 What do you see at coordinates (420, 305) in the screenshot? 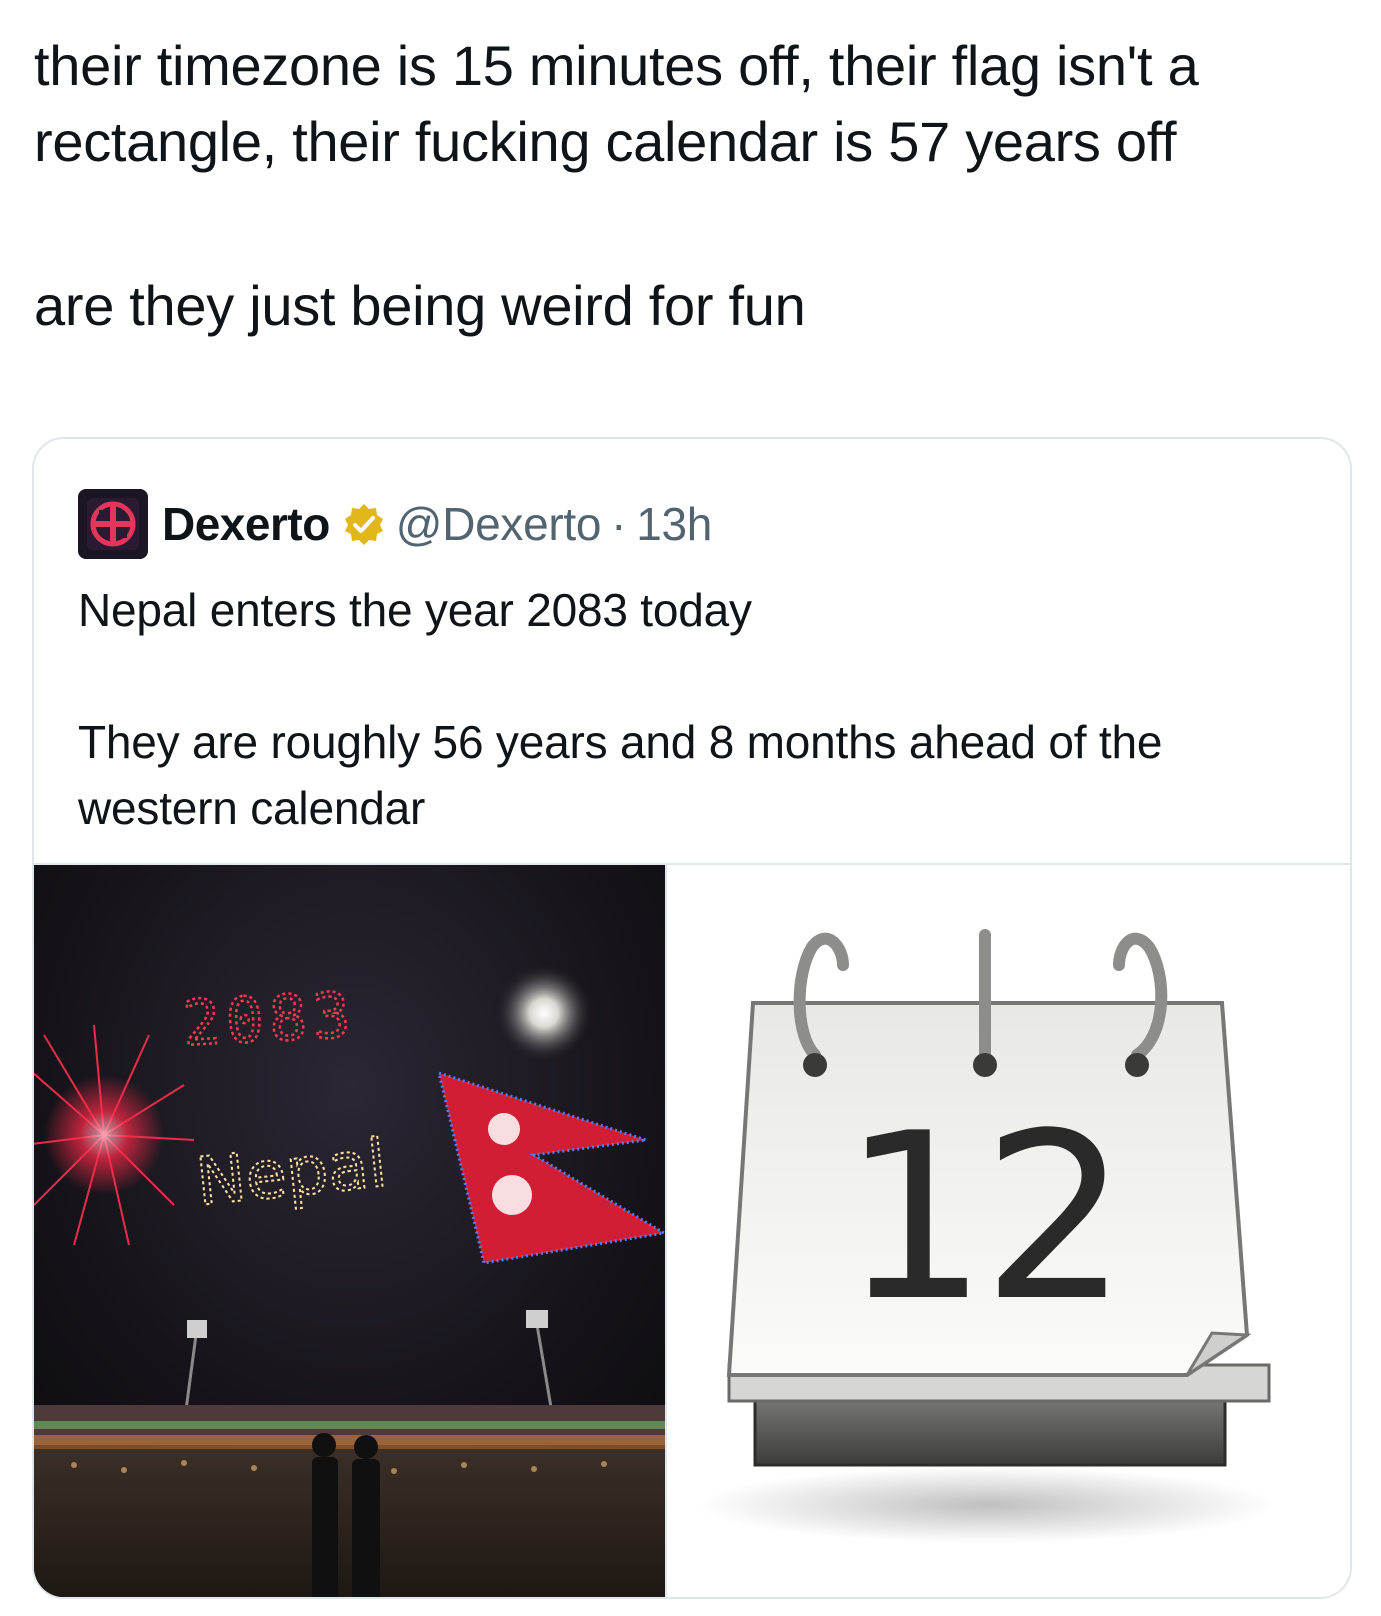
I see `post-text-line-2: are they just being weird for fun` at bounding box center [420, 305].